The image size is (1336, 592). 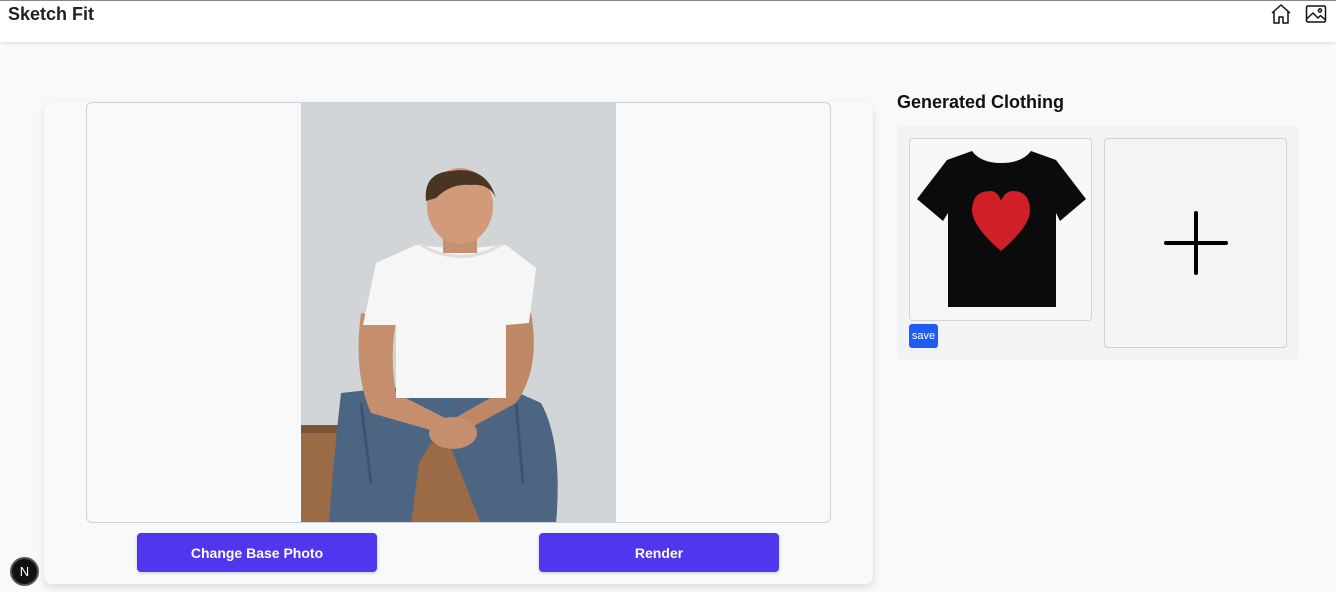 What do you see at coordinates (51, 14) in the screenshot?
I see `app-title: Sketch Fit` at bounding box center [51, 14].